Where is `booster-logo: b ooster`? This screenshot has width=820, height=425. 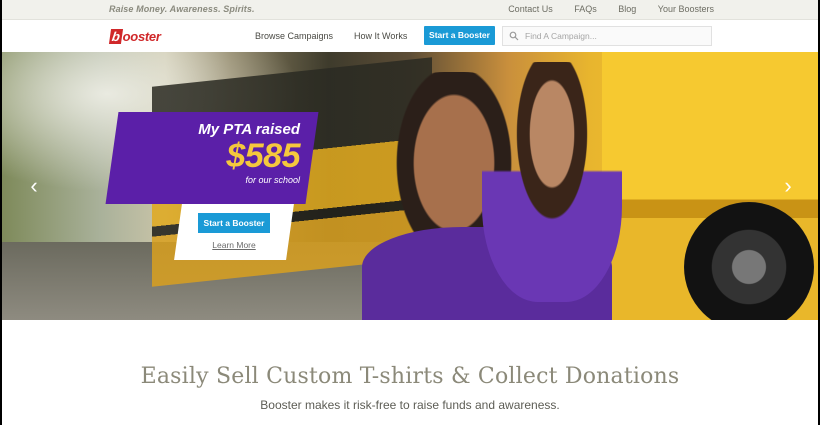 booster-logo: b ooster is located at coordinates (134, 36).